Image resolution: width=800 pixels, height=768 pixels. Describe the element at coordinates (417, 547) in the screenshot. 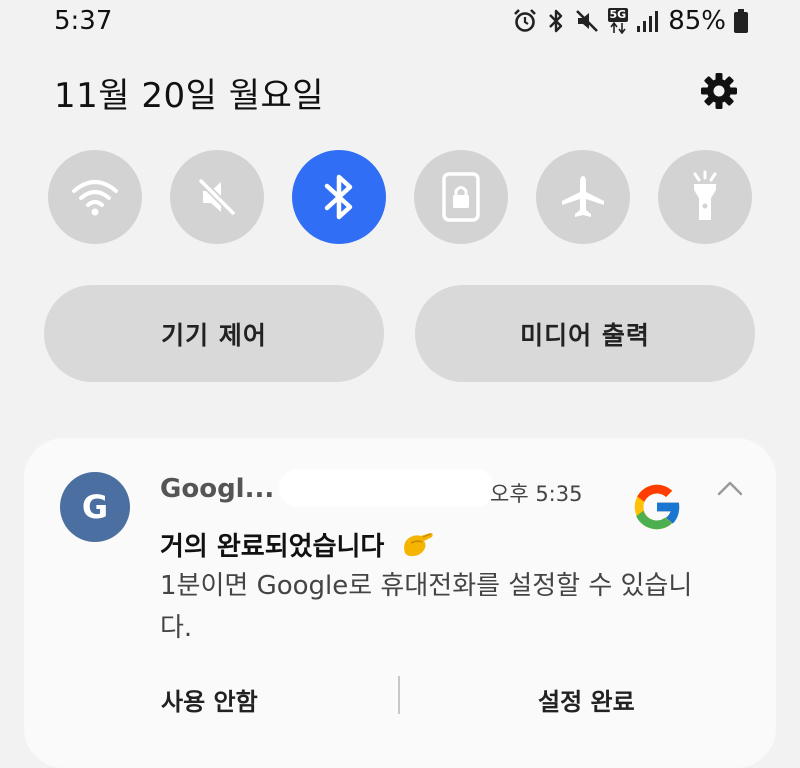

I see `pinching-hand-emoji-icon` at that location.